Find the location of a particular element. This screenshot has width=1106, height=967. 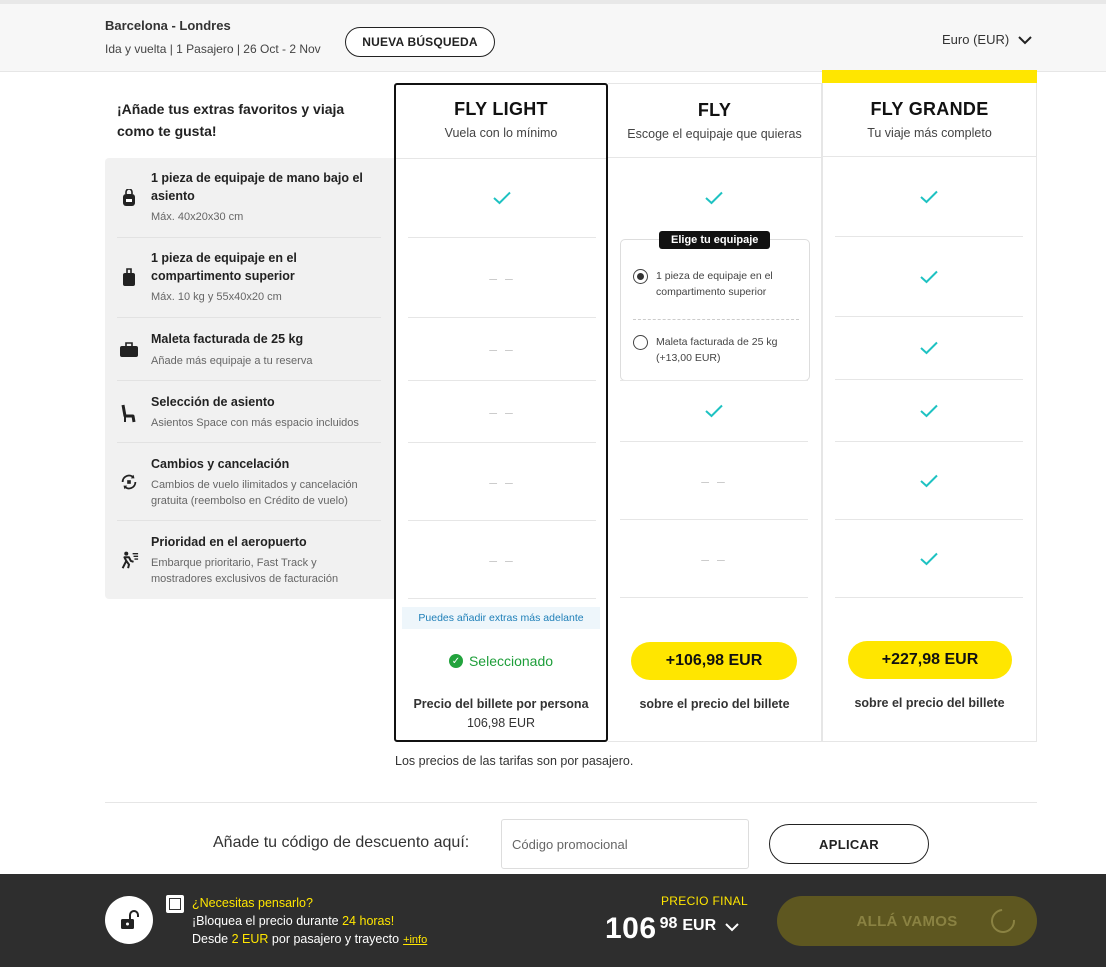

selected-label: Seleccionado is located at coordinates (511, 661).